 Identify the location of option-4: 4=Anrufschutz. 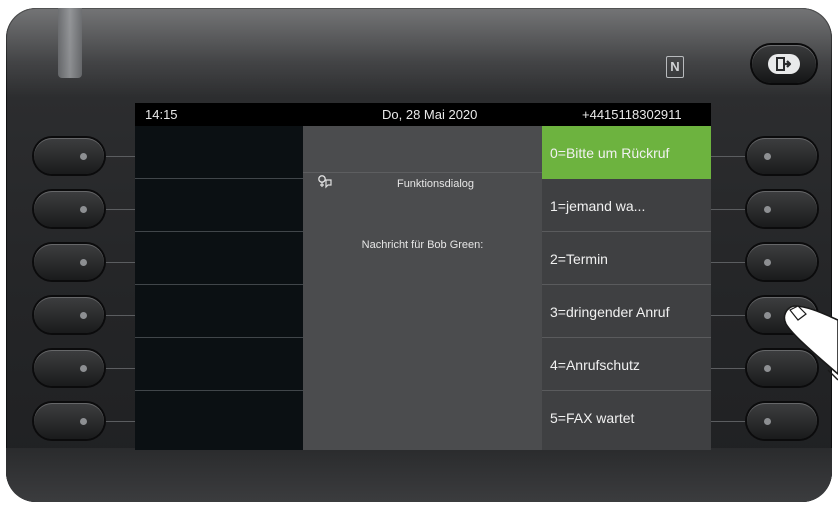
(626, 364).